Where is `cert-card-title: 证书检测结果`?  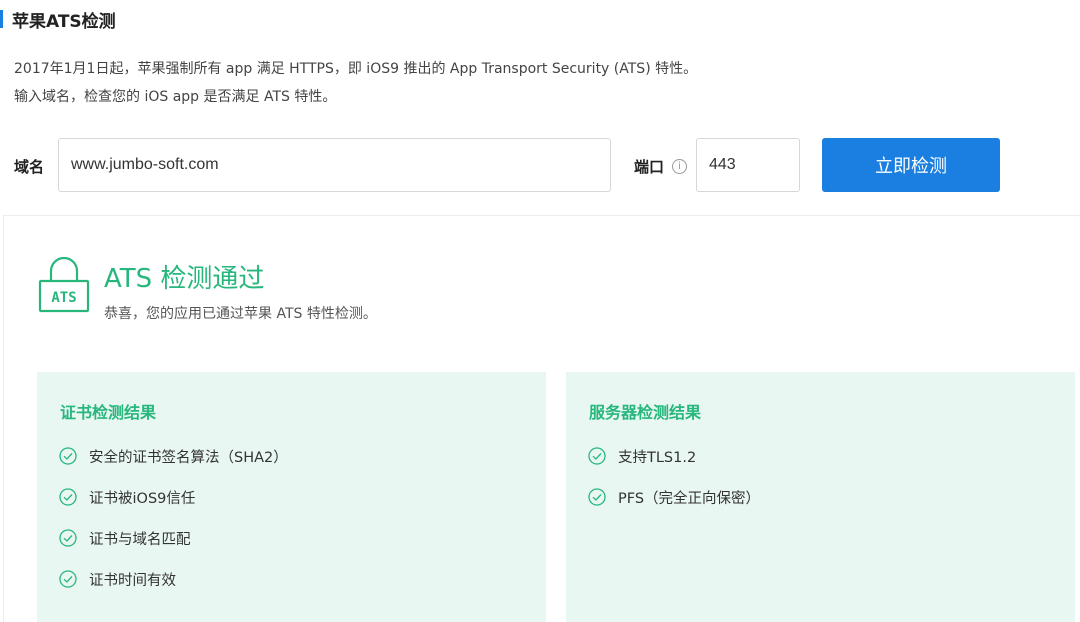 cert-card-title: 证书检测结果 is located at coordinates (108, 412).